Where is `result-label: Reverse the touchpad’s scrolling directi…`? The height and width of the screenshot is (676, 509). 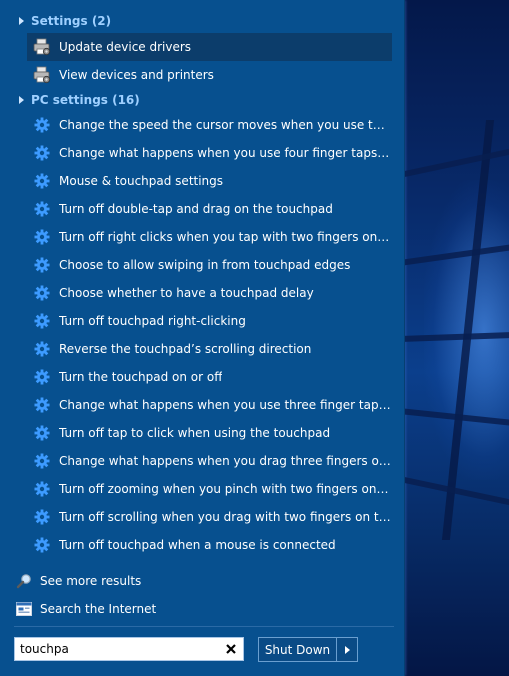 result-label: Reverse the touchpad’s scrolling directi… is located at coordinates (185, 349).